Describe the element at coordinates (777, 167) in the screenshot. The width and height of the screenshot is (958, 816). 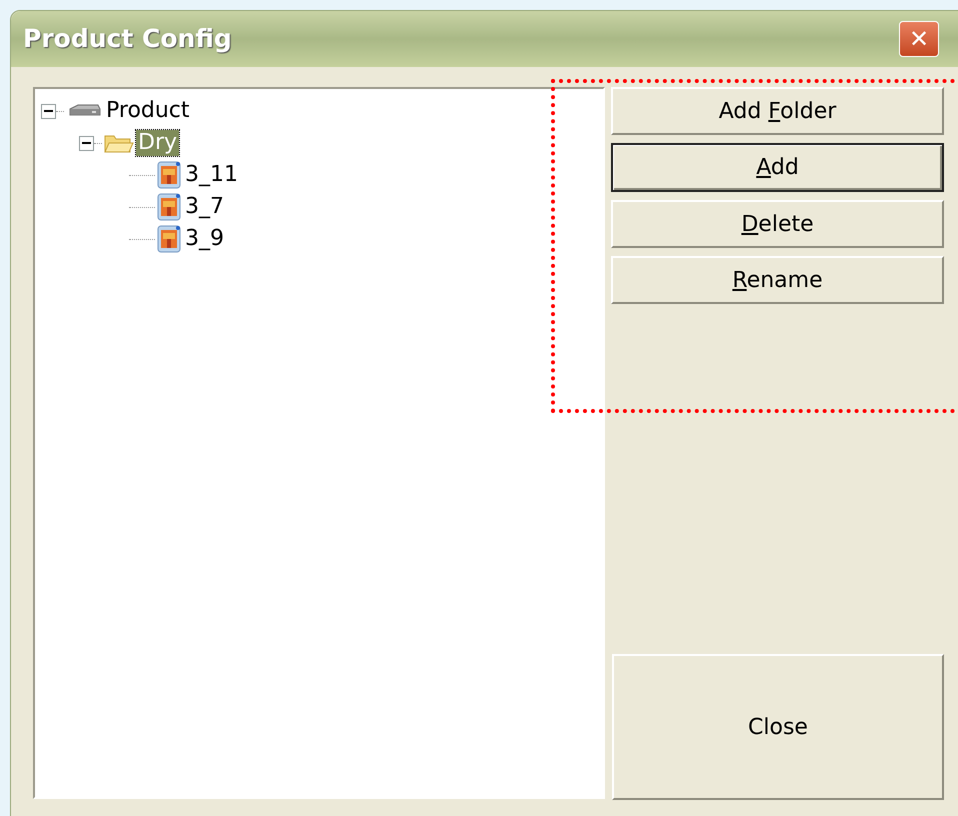
I see `action-button: Add` at that location.